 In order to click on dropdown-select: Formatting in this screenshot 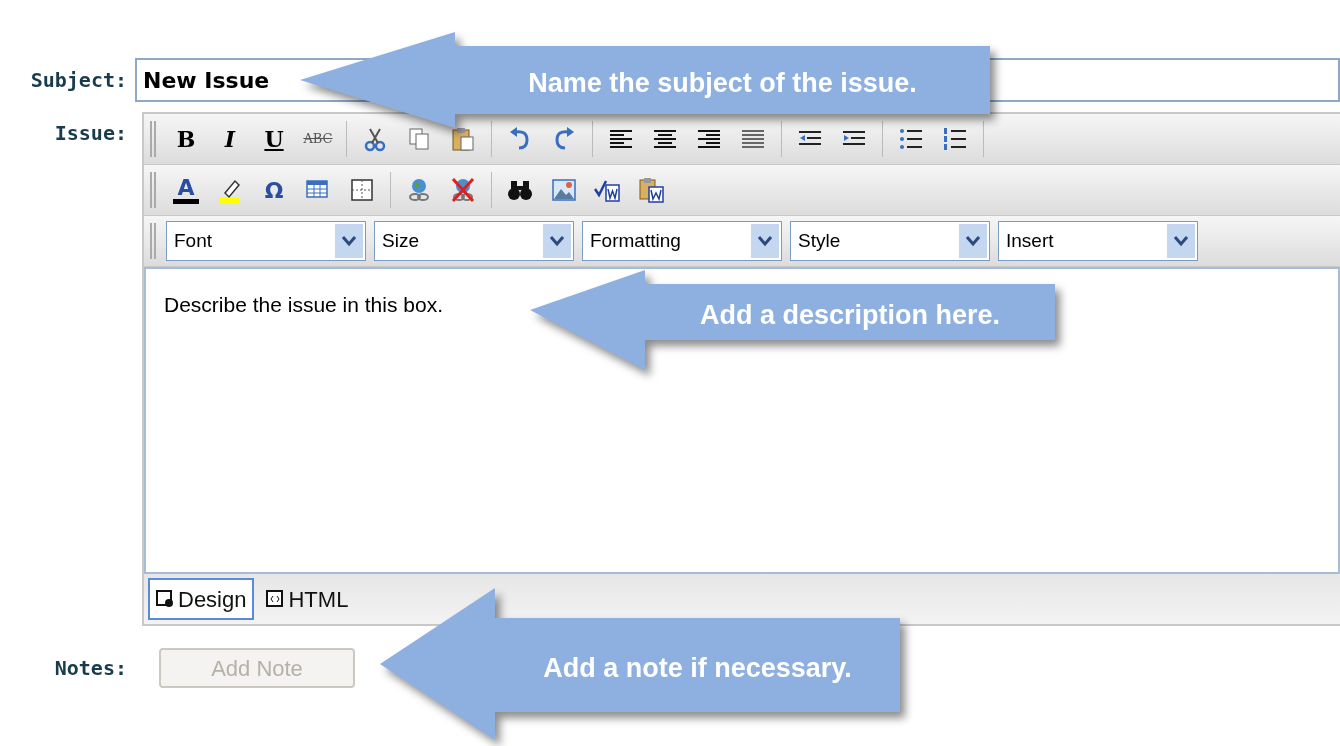, I will do `click(682, 241)`.